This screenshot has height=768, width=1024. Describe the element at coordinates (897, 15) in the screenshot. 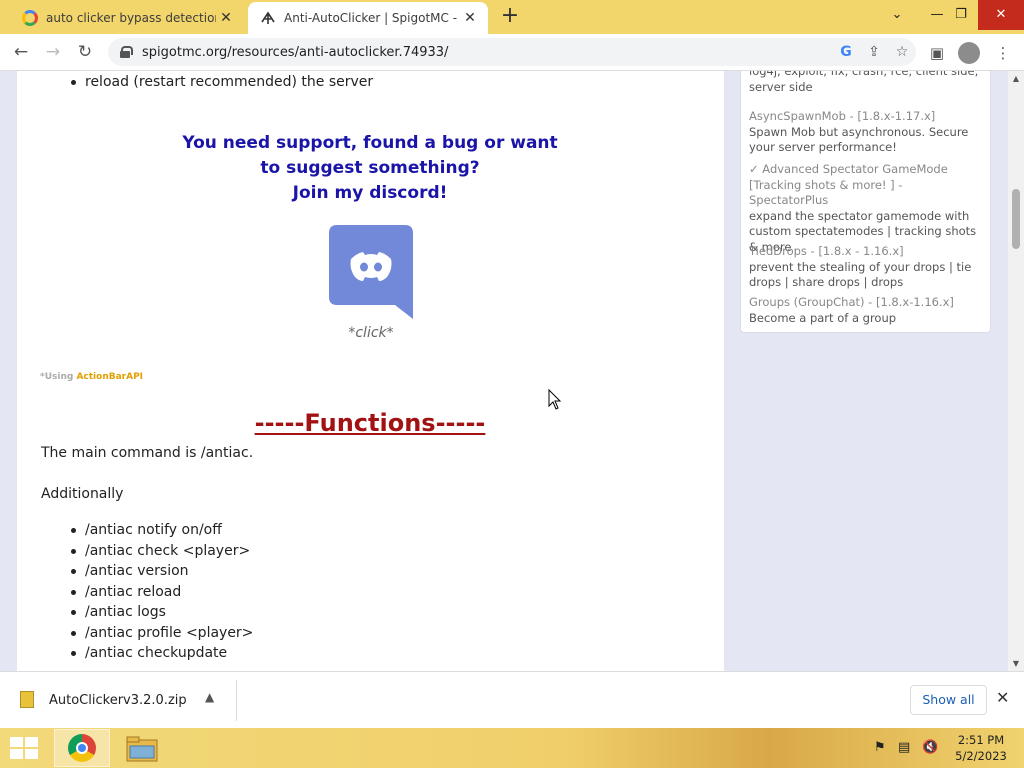

I see `tab-search-icon: ⌄` at that location.